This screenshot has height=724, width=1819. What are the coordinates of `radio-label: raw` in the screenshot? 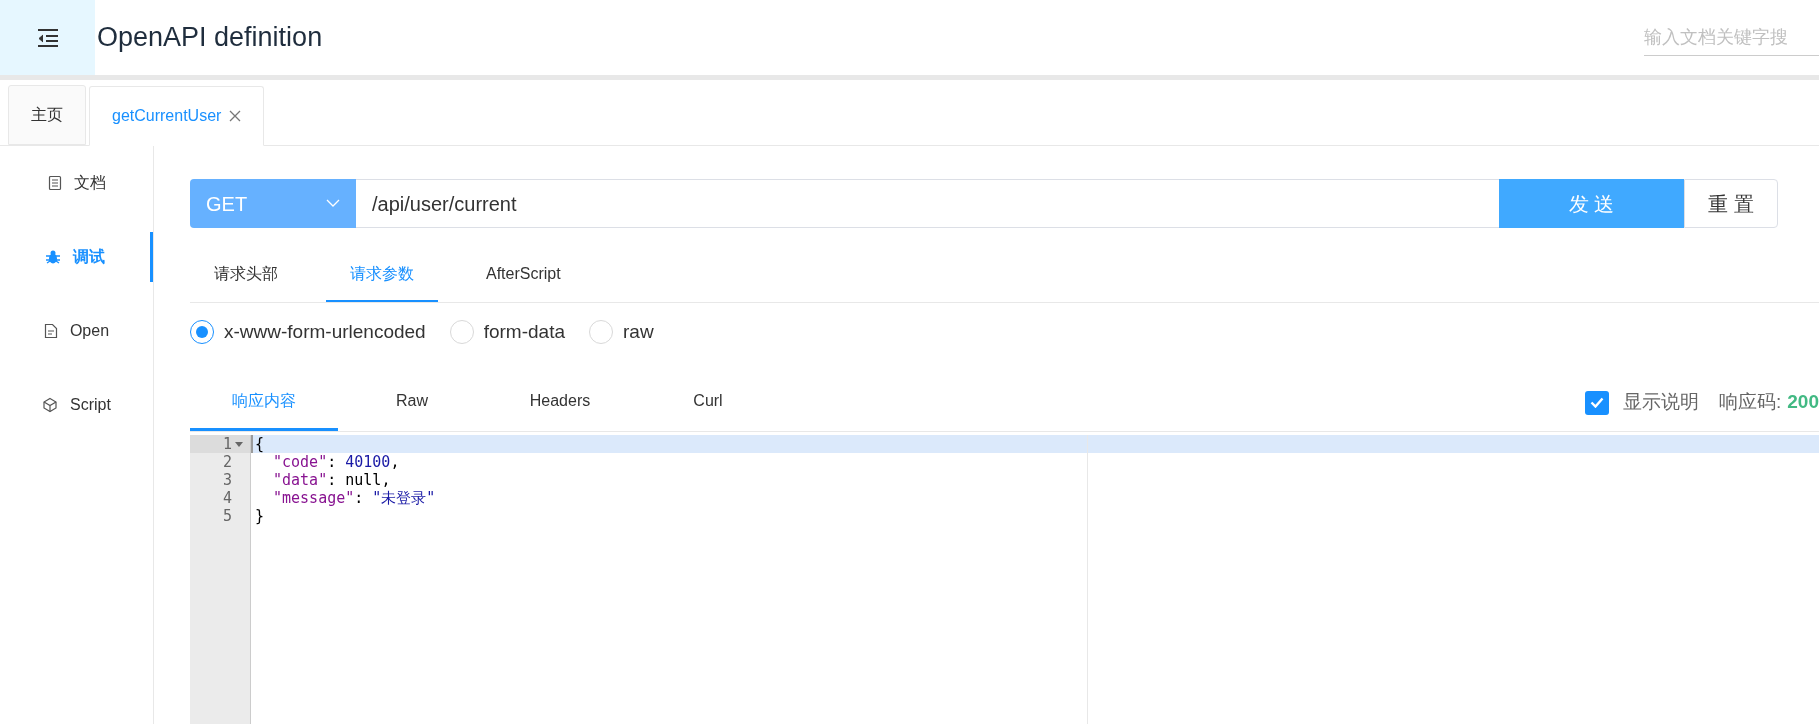 It's located at (638, 331).